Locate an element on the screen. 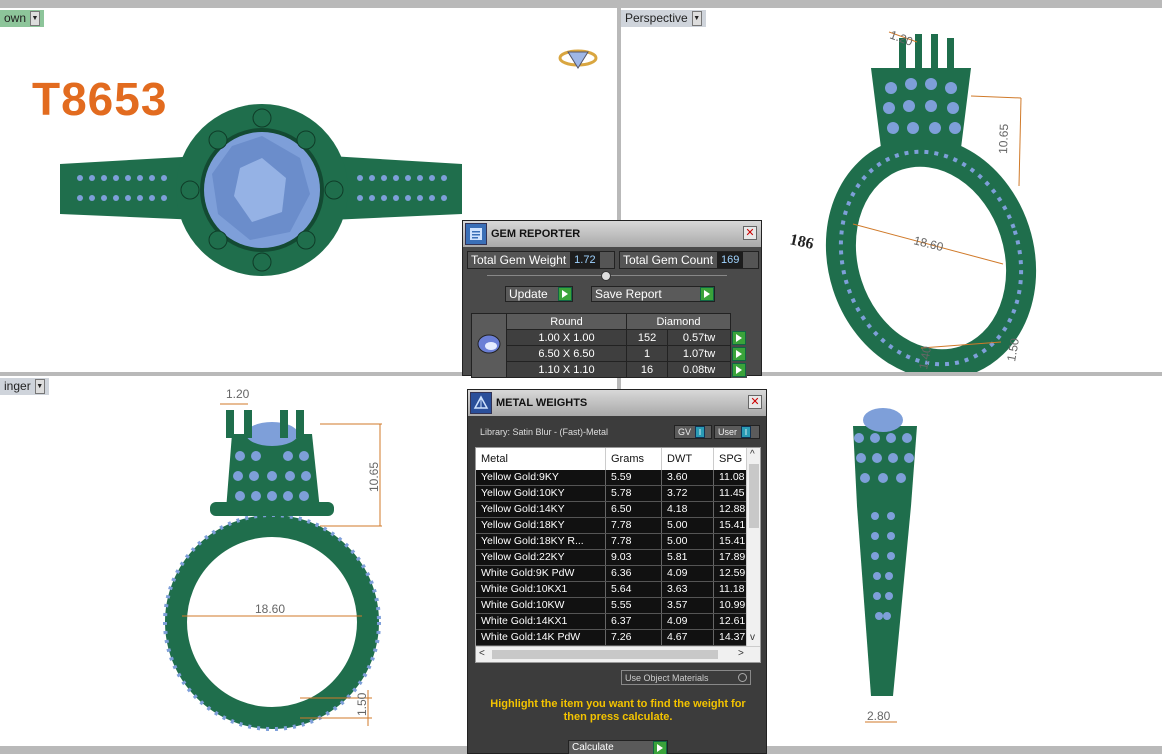 The height and width of the screenshot is (754, 1162). col-dwt-header: DWT is located at coordinates (688, 459).